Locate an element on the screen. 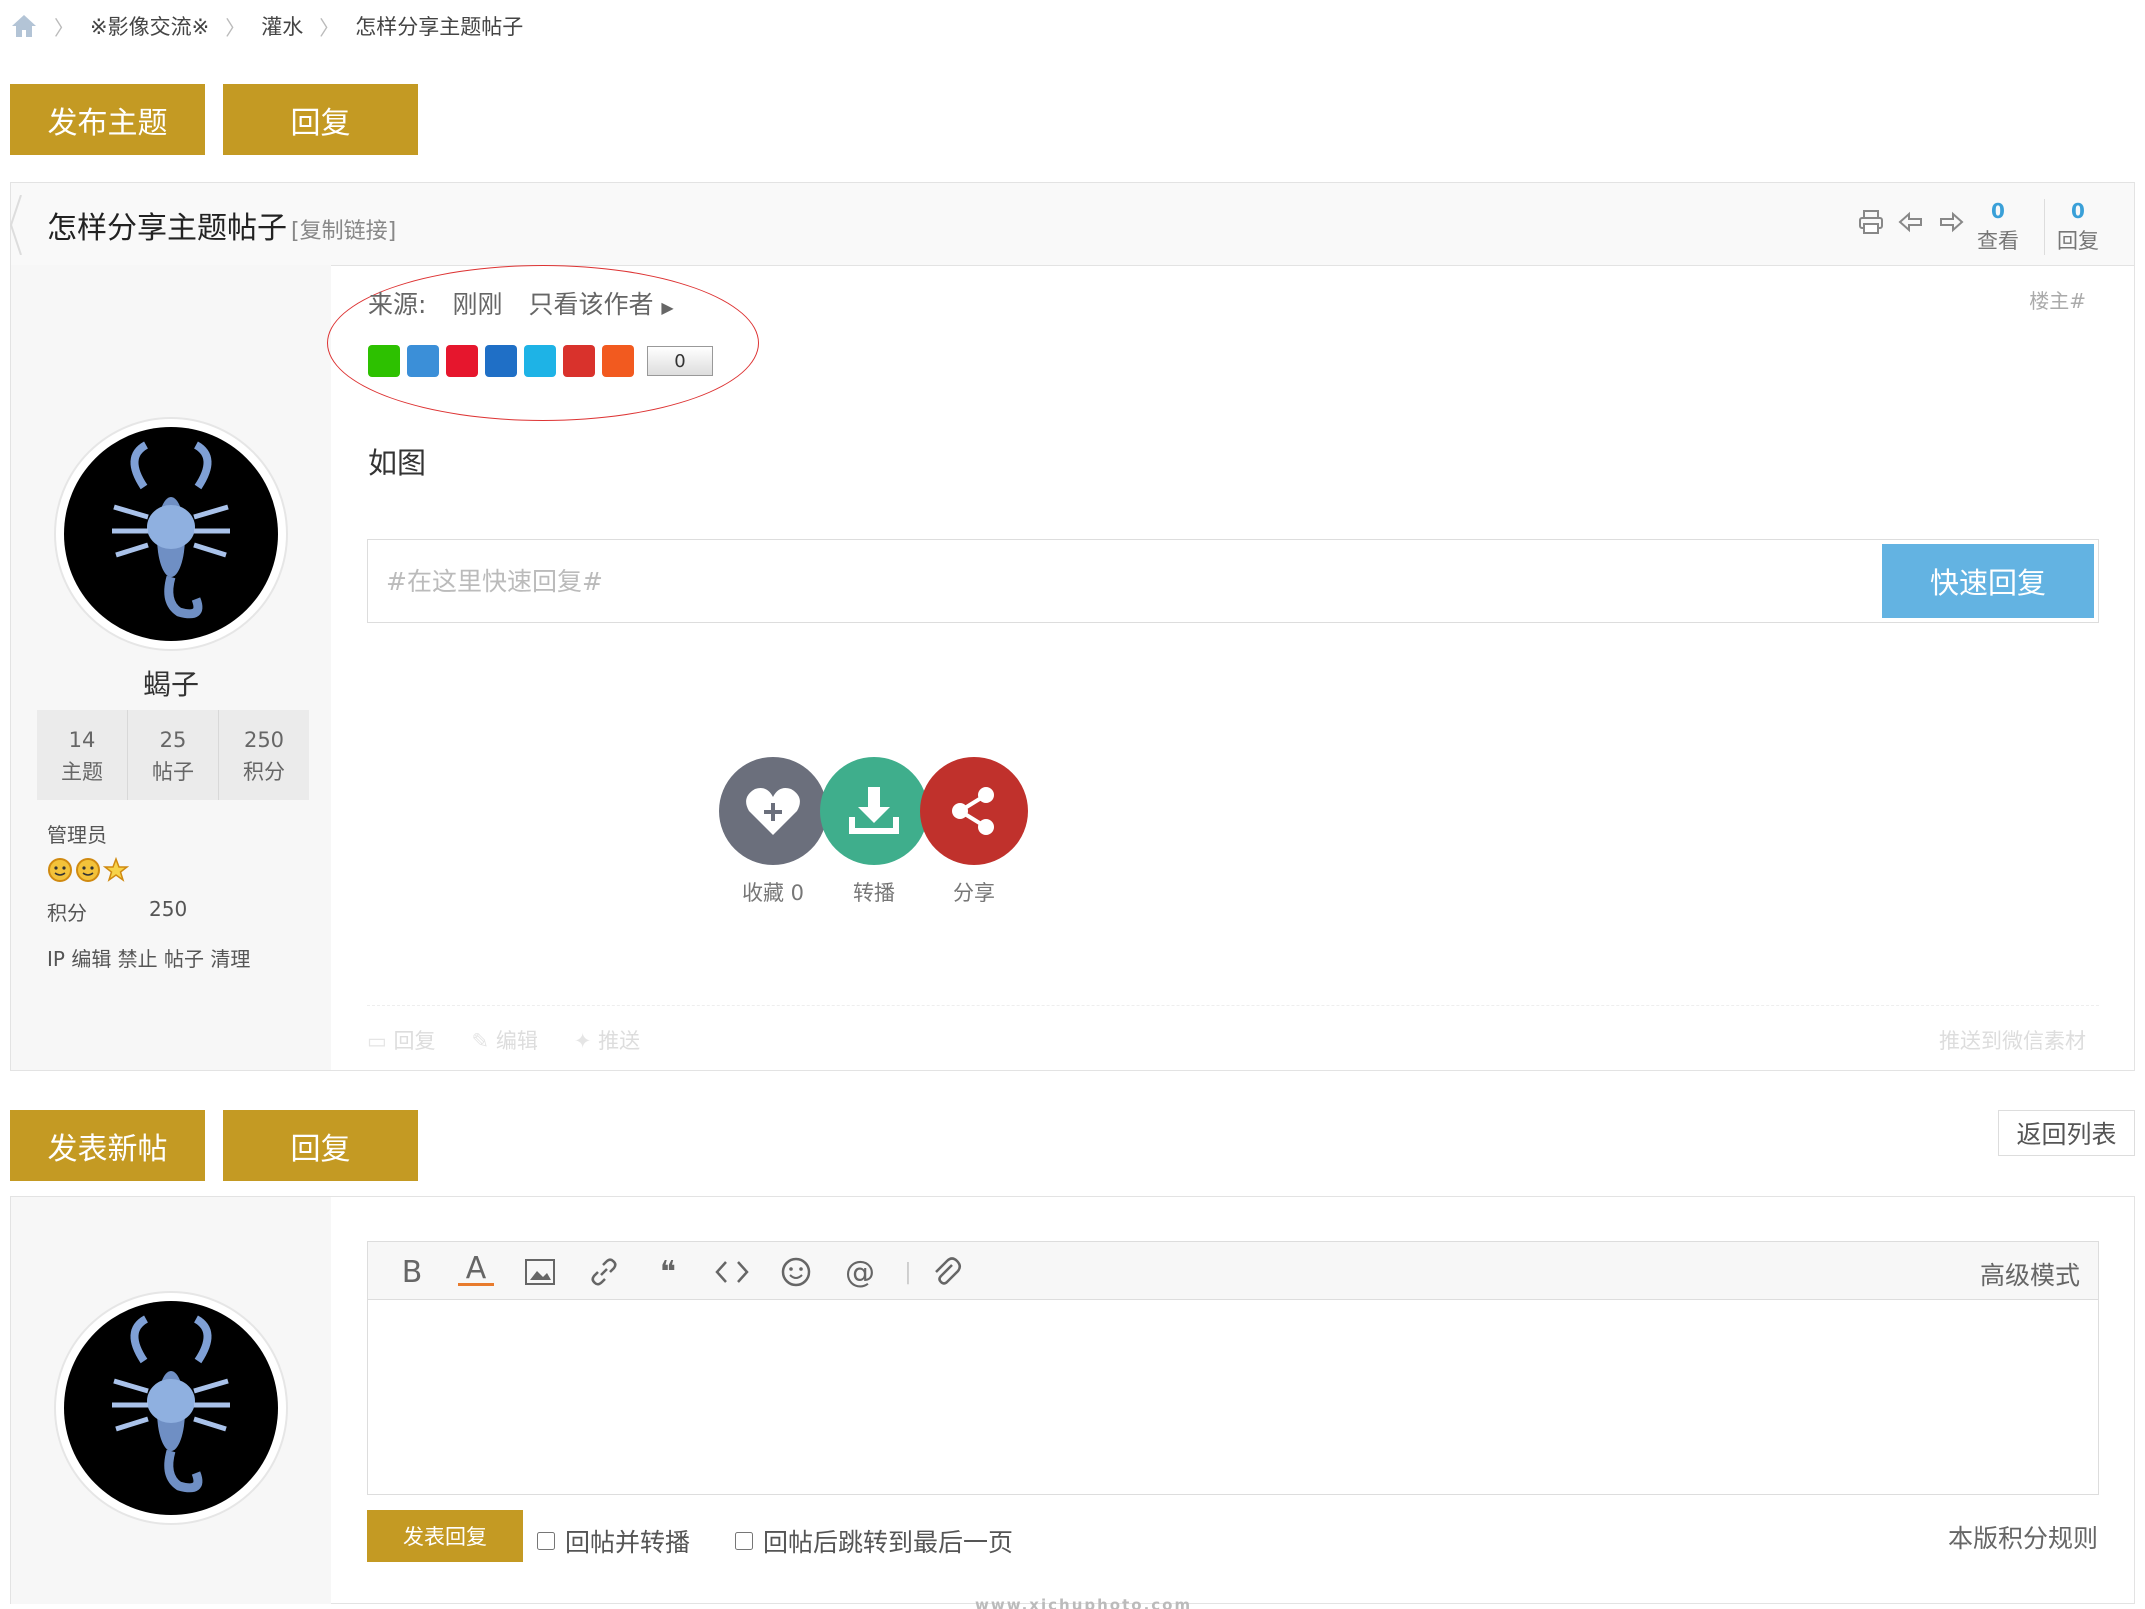  watermark: www.xichuphoto.com is located at coordinates (1084, 1602).